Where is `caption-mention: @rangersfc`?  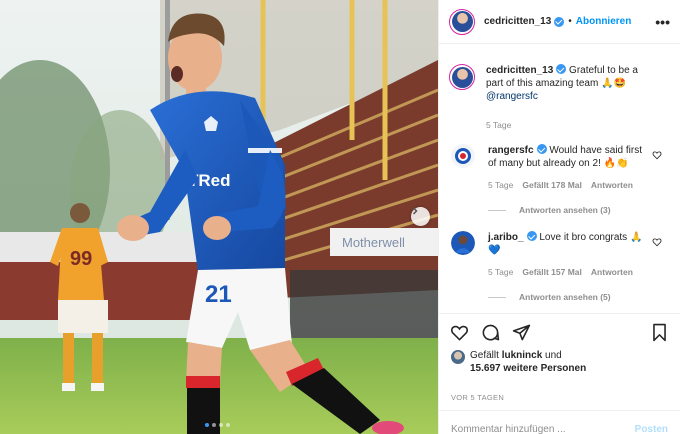 caption-mention: @rangersfc is located at coordinates (512, 96).